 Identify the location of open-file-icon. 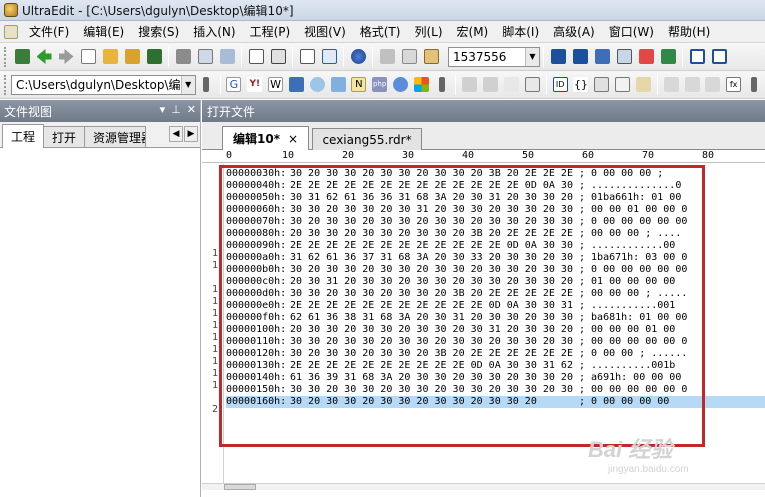
(132, 57).